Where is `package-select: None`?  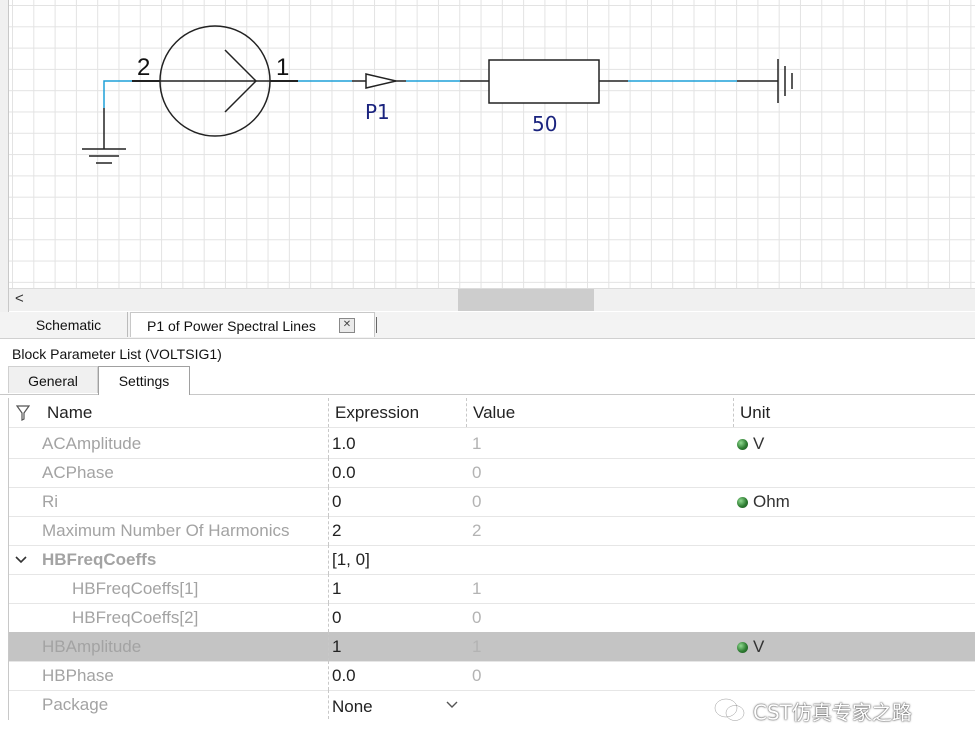
package-select: None is located at coordinates (352, 706).